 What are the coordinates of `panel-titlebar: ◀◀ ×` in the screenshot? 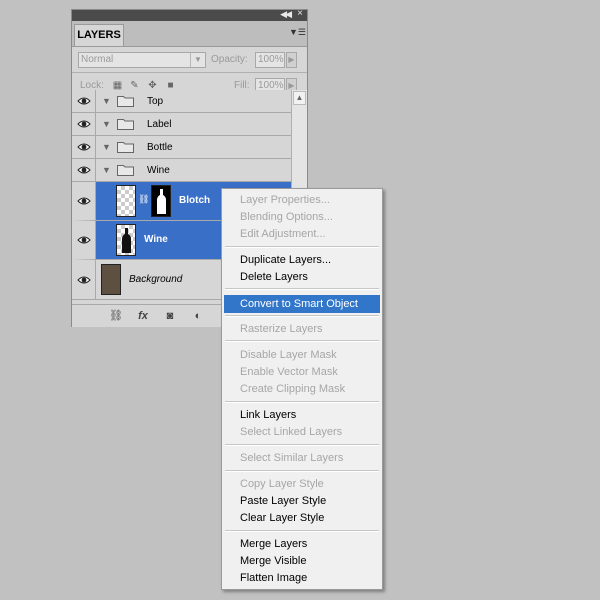 It's located at (189, 14).